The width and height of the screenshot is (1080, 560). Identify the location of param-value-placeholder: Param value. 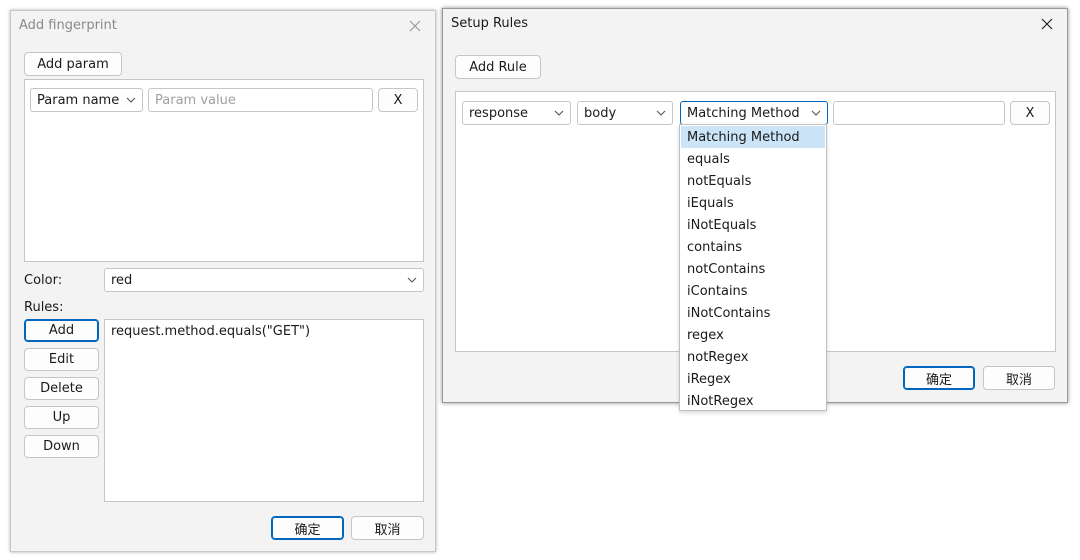
(195, 100).